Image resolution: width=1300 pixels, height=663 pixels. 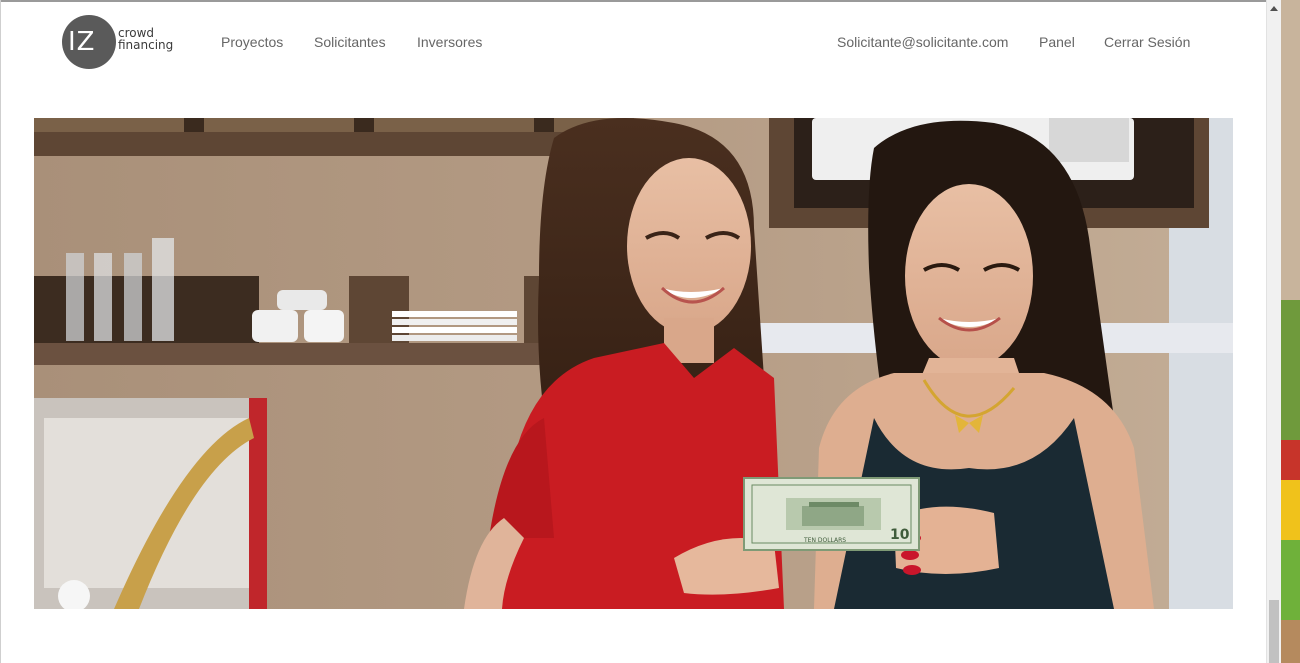 I want to click on vertical-scrollbar, so click(x=1273, y=331).